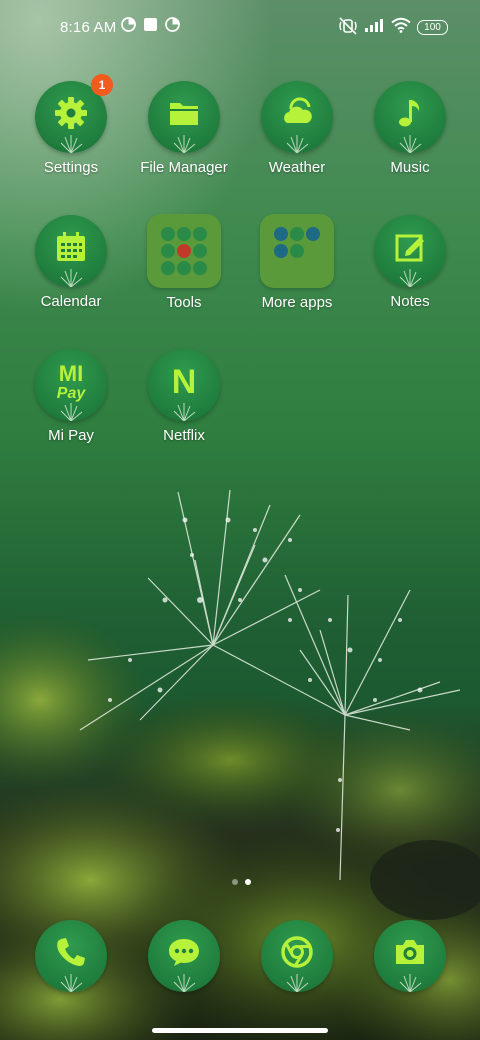  Describe the element at coordinates (348, 26) in the screenshot. I see `silent-icon` at that location.